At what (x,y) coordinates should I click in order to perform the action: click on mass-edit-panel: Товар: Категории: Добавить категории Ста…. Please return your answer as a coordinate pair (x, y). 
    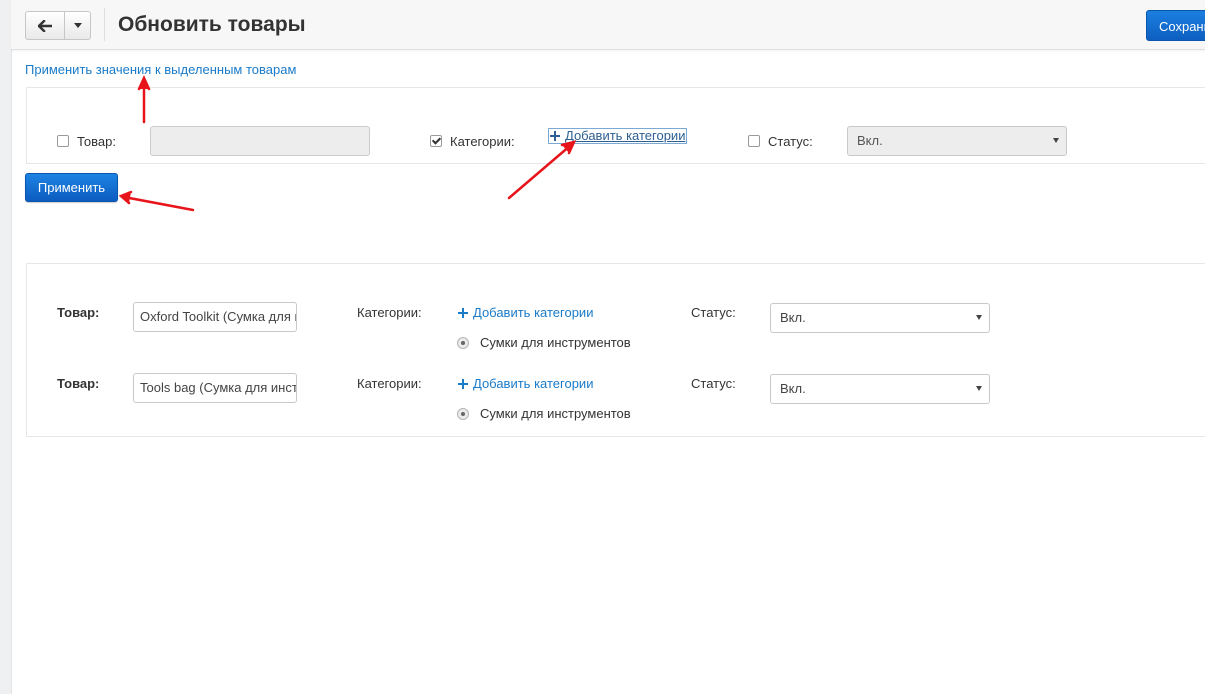
    Looking at the image, I should click on (615, 125).